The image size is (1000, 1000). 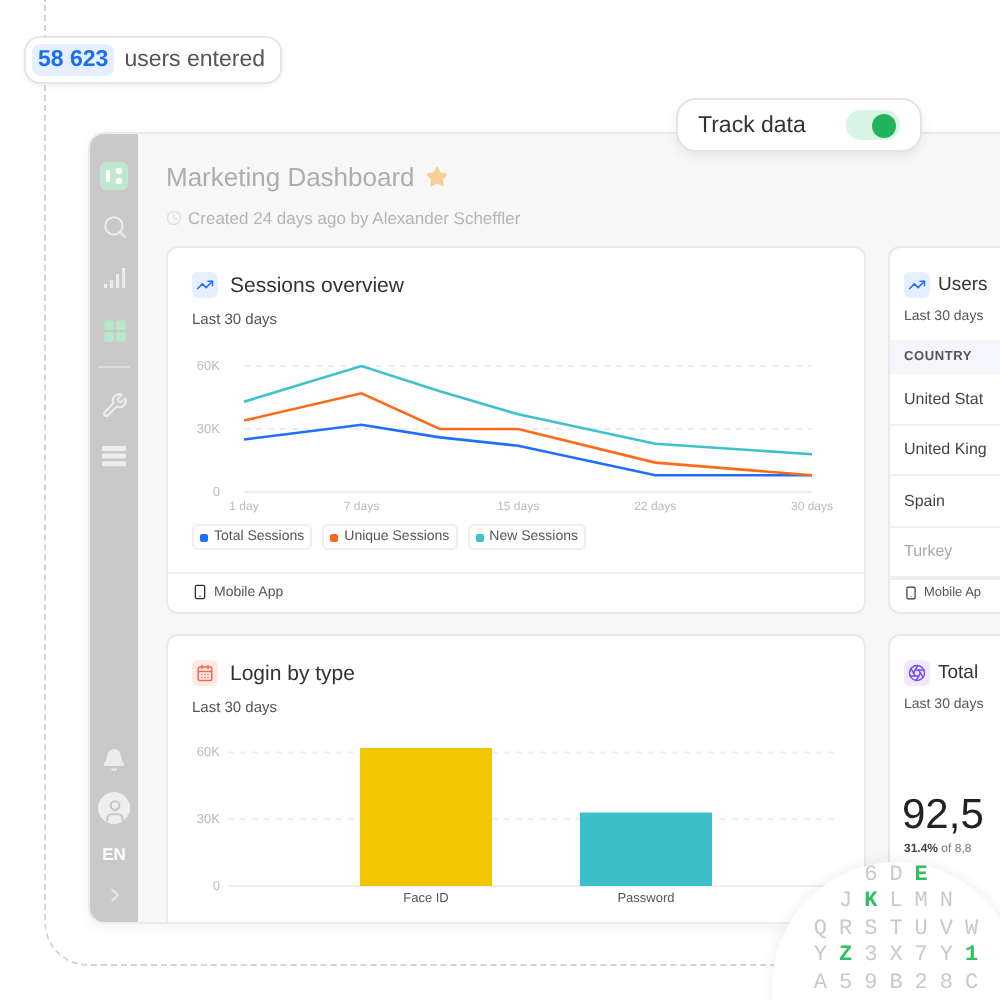 What do you see at coordinates (971, 958) in the screenshot?
I see `grid-letter: 1` at bounding box center [971, 958].